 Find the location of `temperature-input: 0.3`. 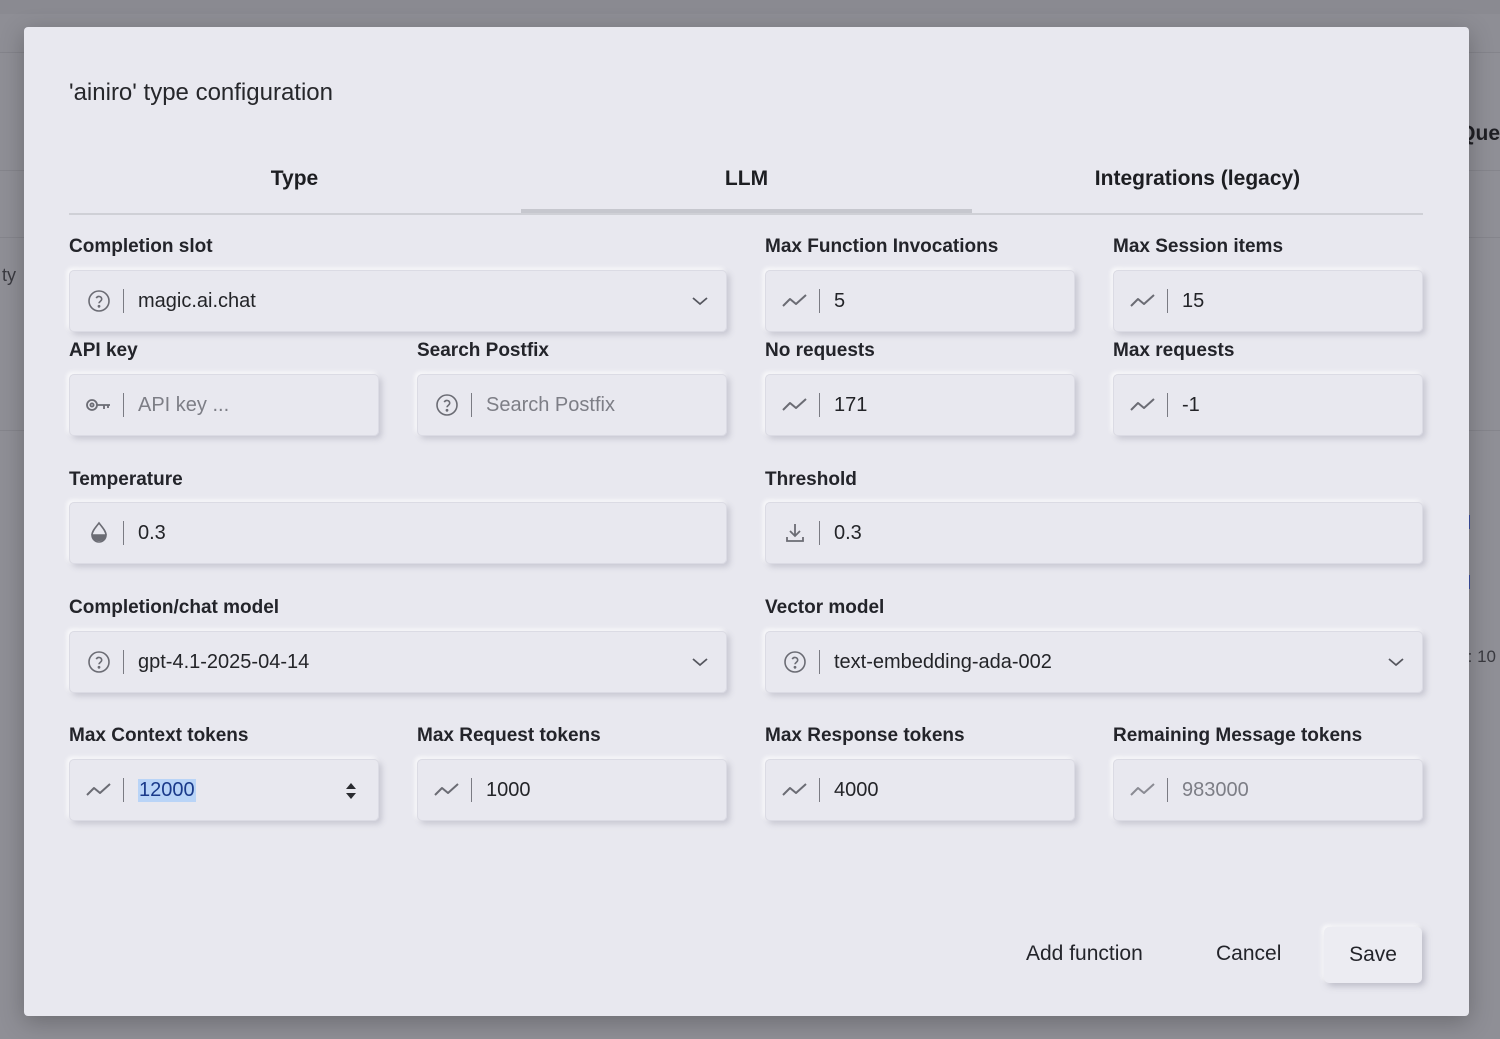

temperature-input: 0.3 is located at coordinates (398, 533).